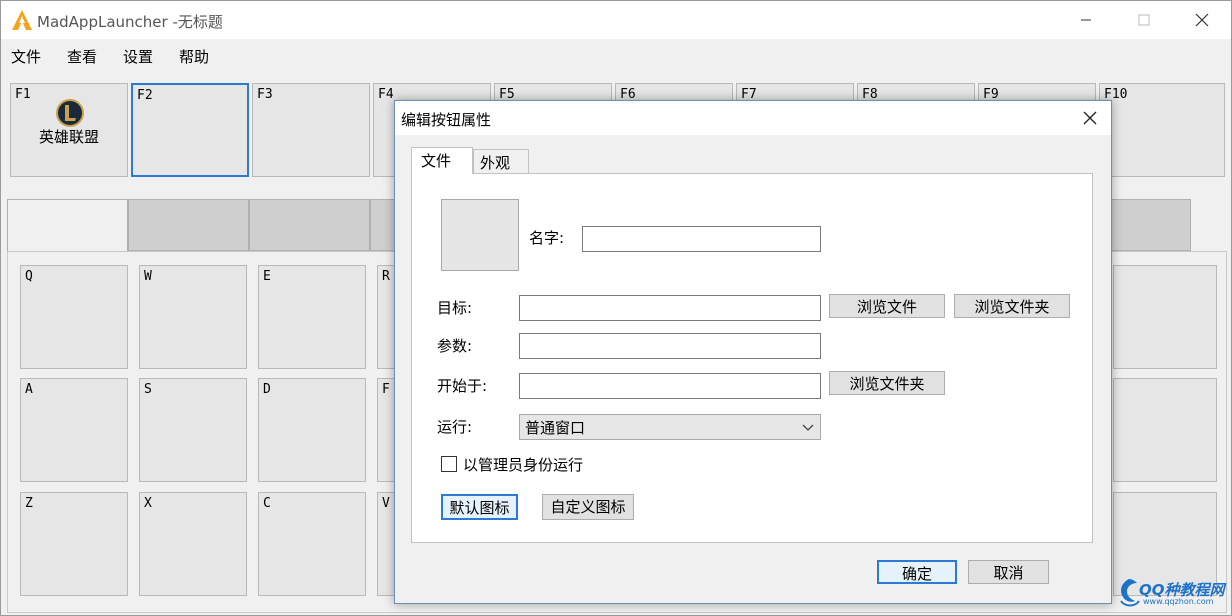 The width and height of the screenshot is (1232, 616). Describe the element at coordinates (23, 94) in the screenshot. I see `fkey-label: F1` at that location.